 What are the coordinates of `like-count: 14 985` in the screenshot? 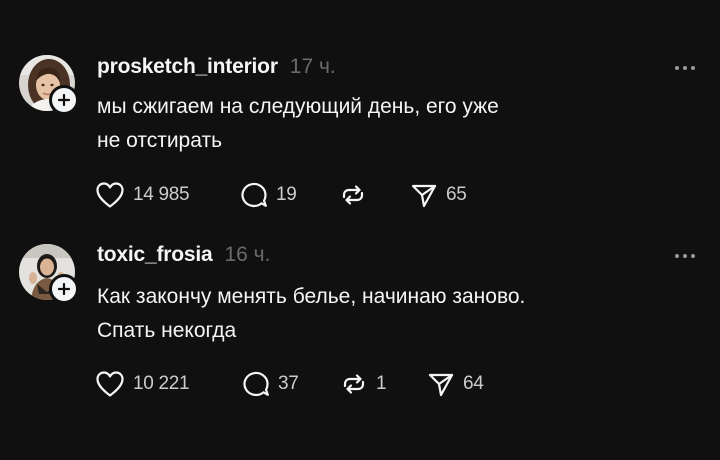 It's located at (161, 194).